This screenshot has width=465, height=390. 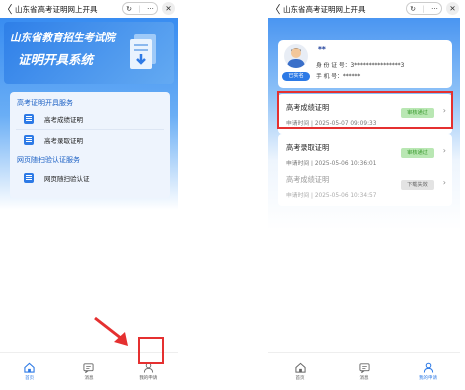 What do you see at coordinates (56, 59) in the screenshot?
I see `banner-subtitle: 证明开具系统` at bounding box center [56, 59].